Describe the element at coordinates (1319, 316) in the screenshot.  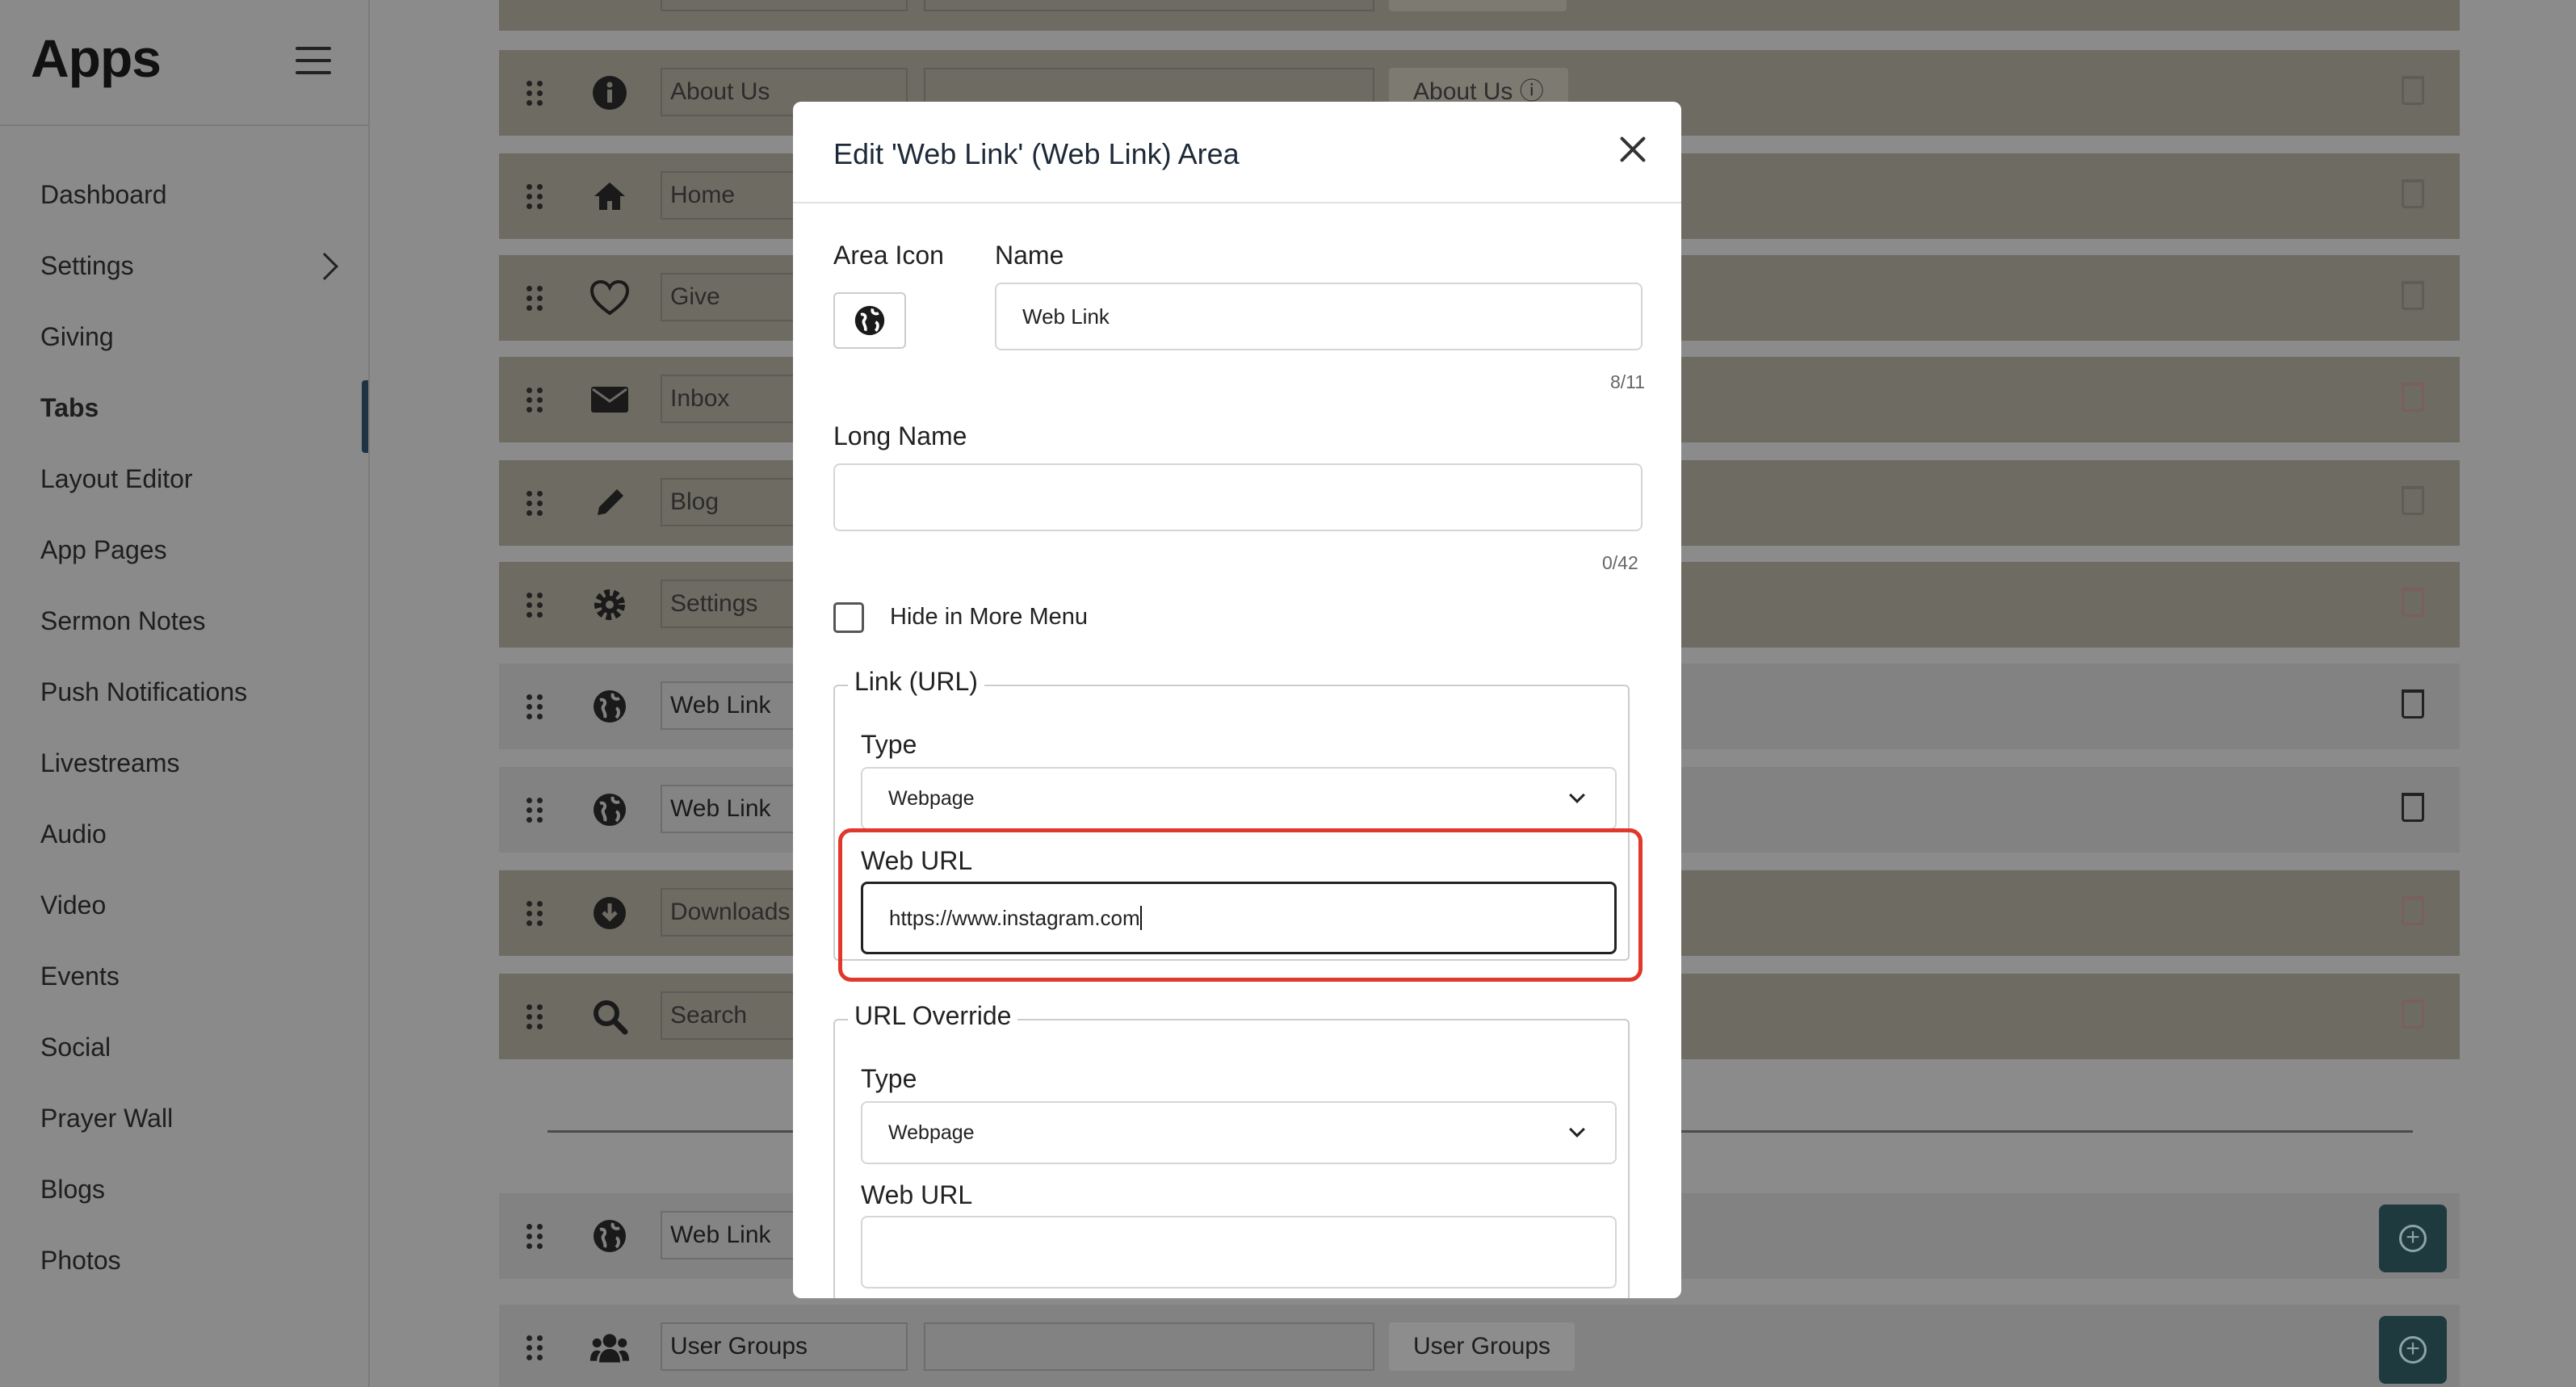
I see `name-input: Web Link` at that location.